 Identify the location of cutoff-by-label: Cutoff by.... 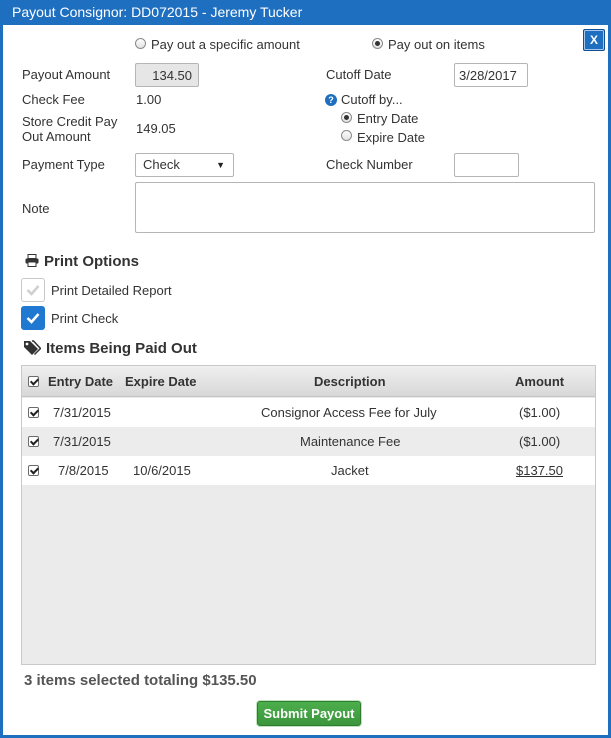
(372, 99).